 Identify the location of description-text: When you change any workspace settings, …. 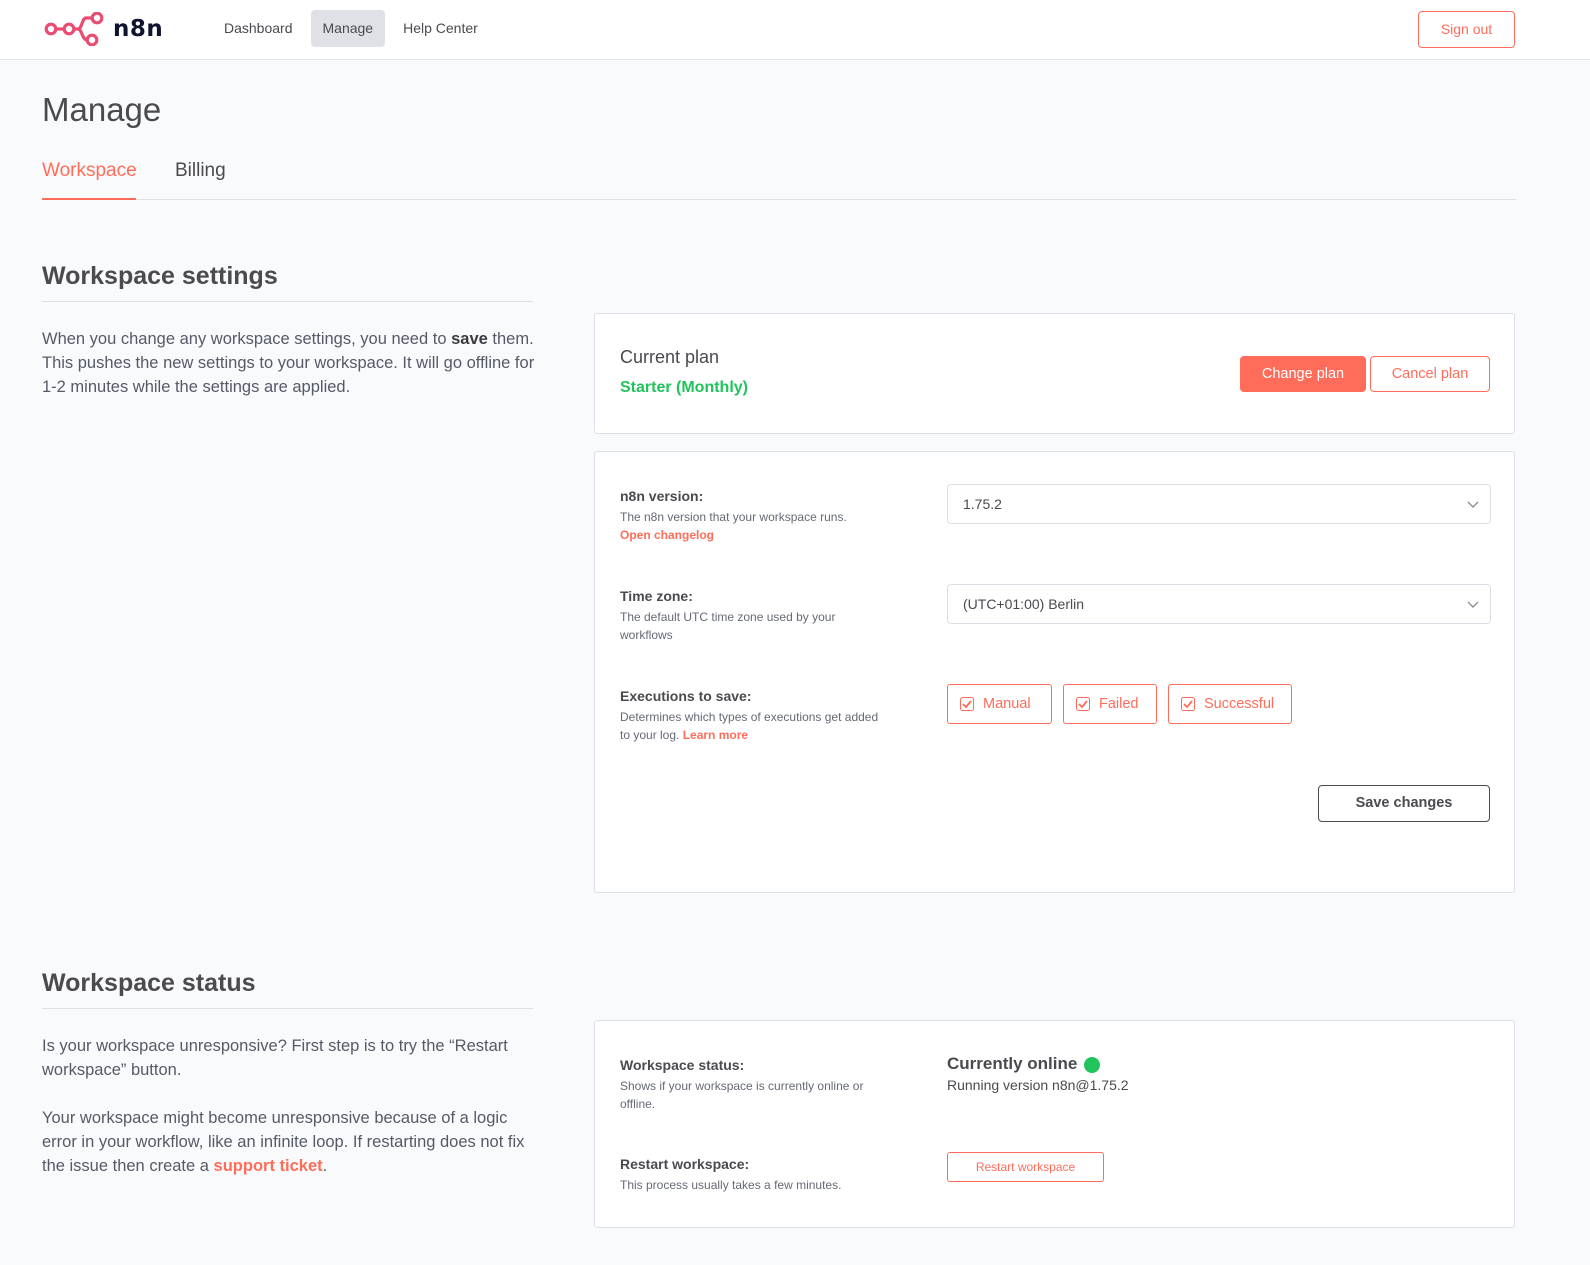
(247, 339).